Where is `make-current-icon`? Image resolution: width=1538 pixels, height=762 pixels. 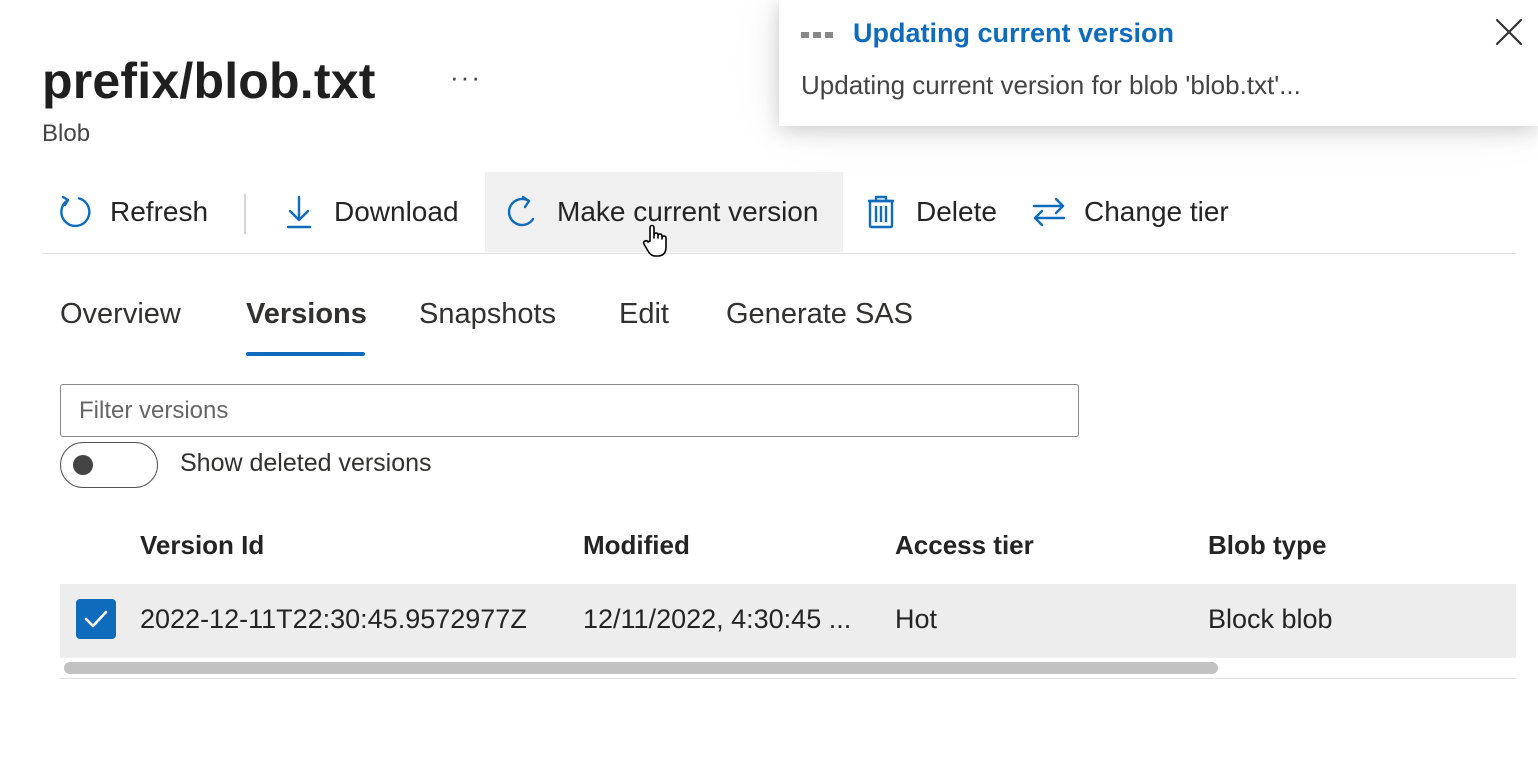
make-current-icon is located at coordinates (521, 211).